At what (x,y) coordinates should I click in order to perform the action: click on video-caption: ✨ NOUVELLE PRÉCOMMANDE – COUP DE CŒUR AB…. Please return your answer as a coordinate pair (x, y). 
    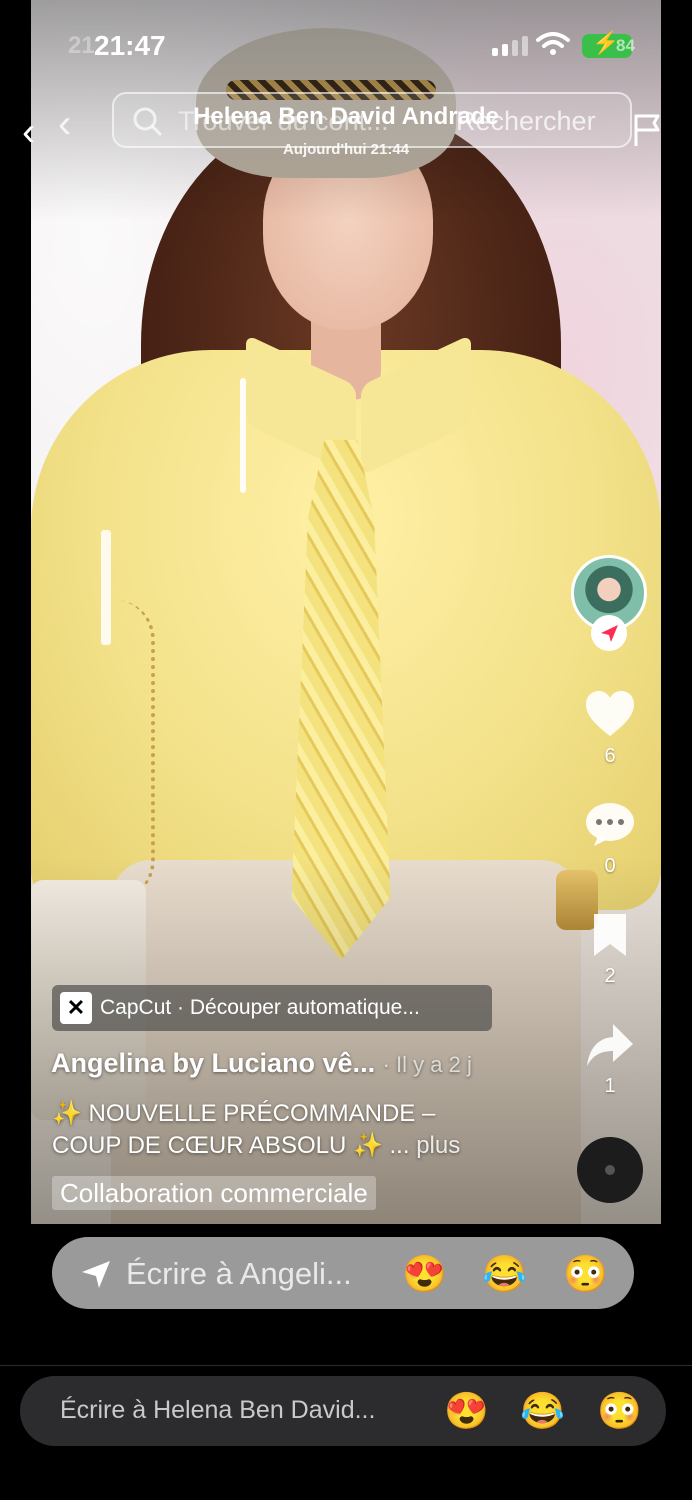
    Looking at the image, I should click on (287, 1130).